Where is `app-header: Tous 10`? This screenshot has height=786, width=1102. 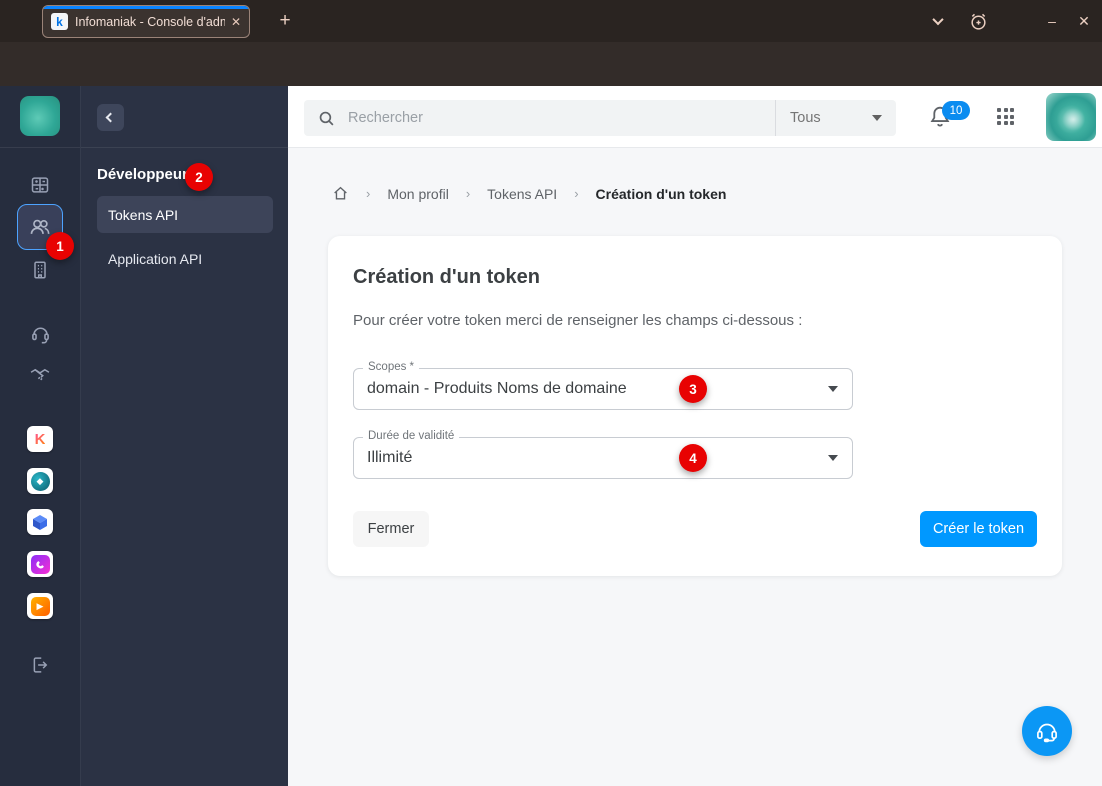 app-header: Tous 10 is located at coordinates (695, 117).